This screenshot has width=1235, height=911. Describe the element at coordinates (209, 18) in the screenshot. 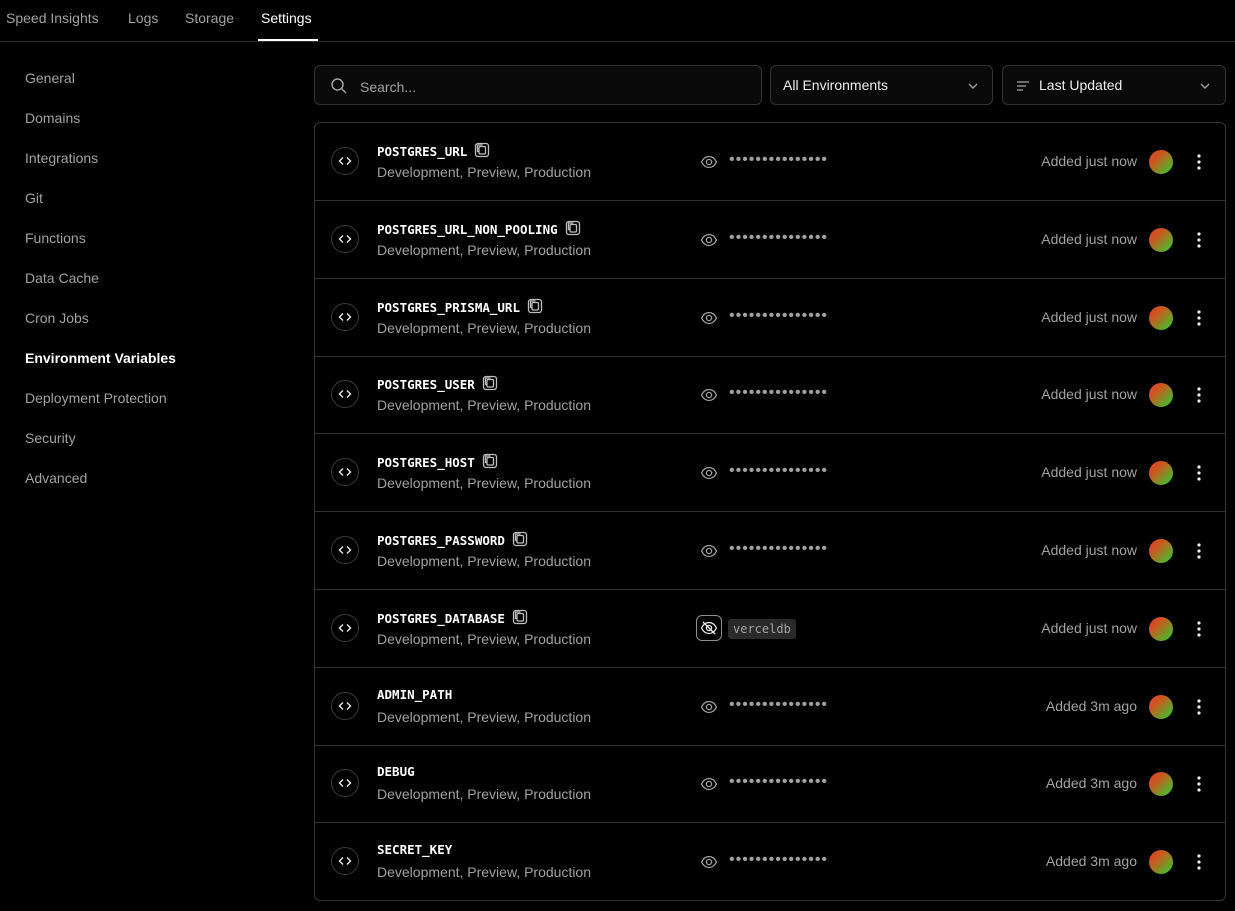

I see `tab-storage: Storage` at that location.